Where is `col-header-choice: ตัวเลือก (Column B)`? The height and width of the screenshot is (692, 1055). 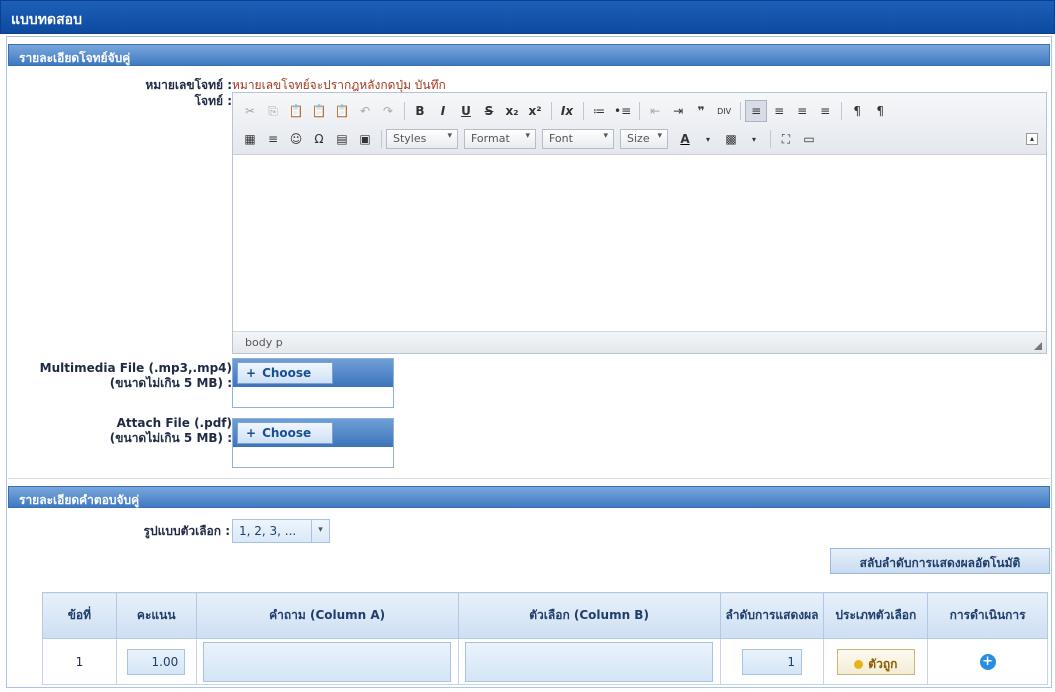 col-header-choice: ตัวเลือก (Column B) is located at coordinates (589, 615).